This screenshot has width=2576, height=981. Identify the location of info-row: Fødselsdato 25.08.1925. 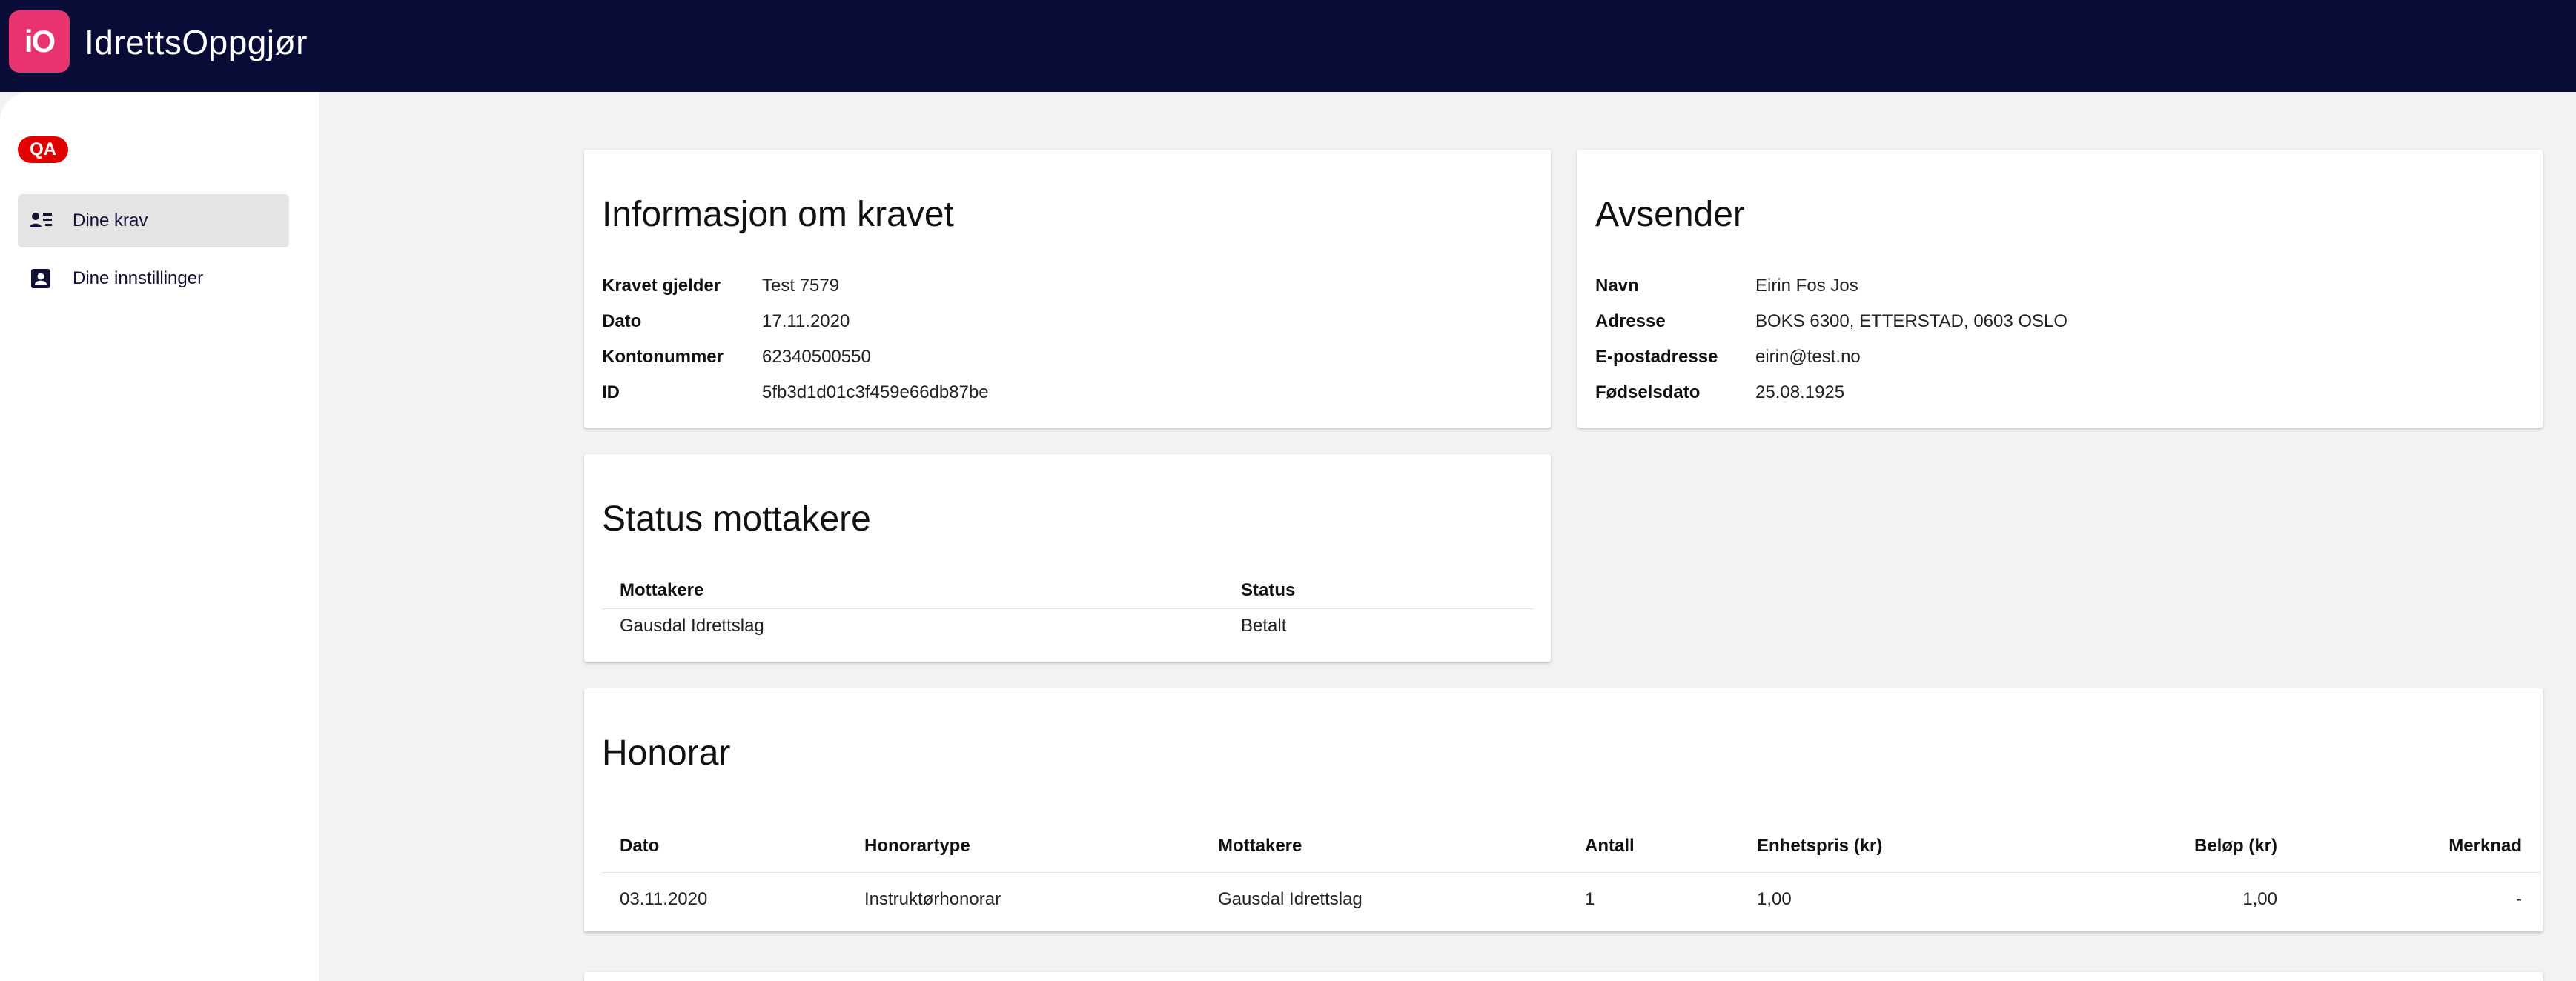
(1831, 392).